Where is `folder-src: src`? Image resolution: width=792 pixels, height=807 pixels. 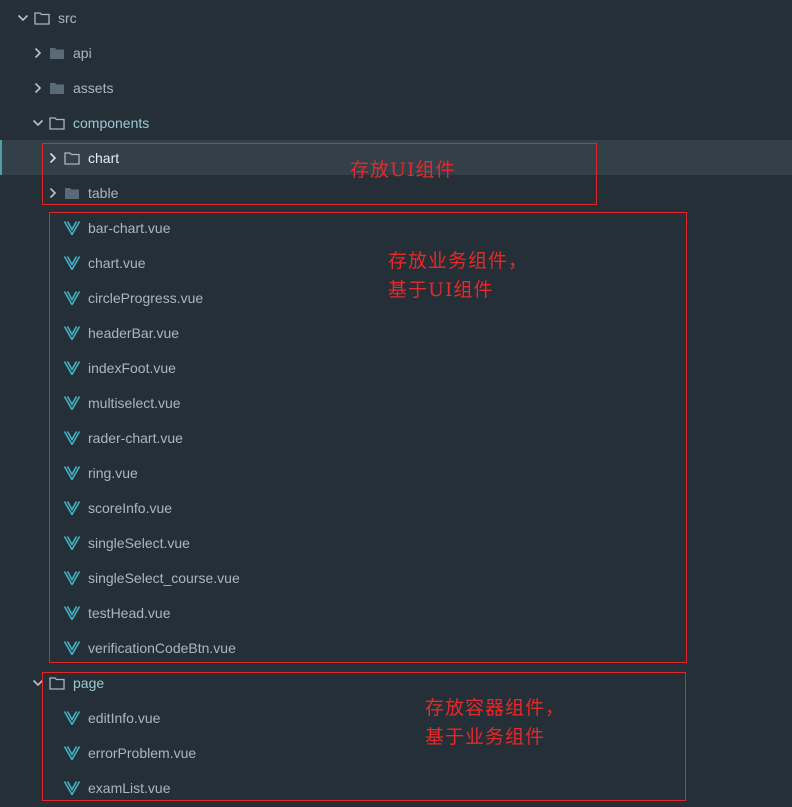 folder-src: src is located at coordinates (396, 17).